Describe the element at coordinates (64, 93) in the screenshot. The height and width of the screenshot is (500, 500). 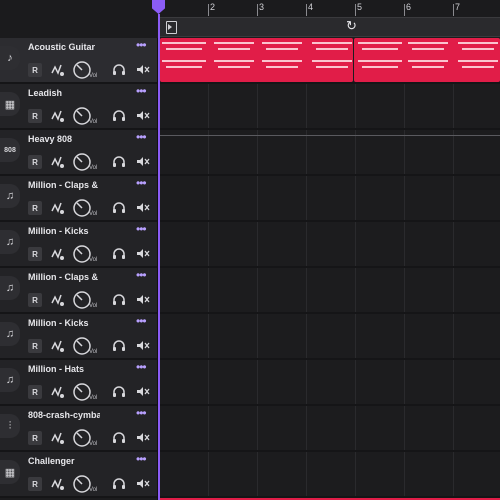
I see `track-name: Leadish` at that location.